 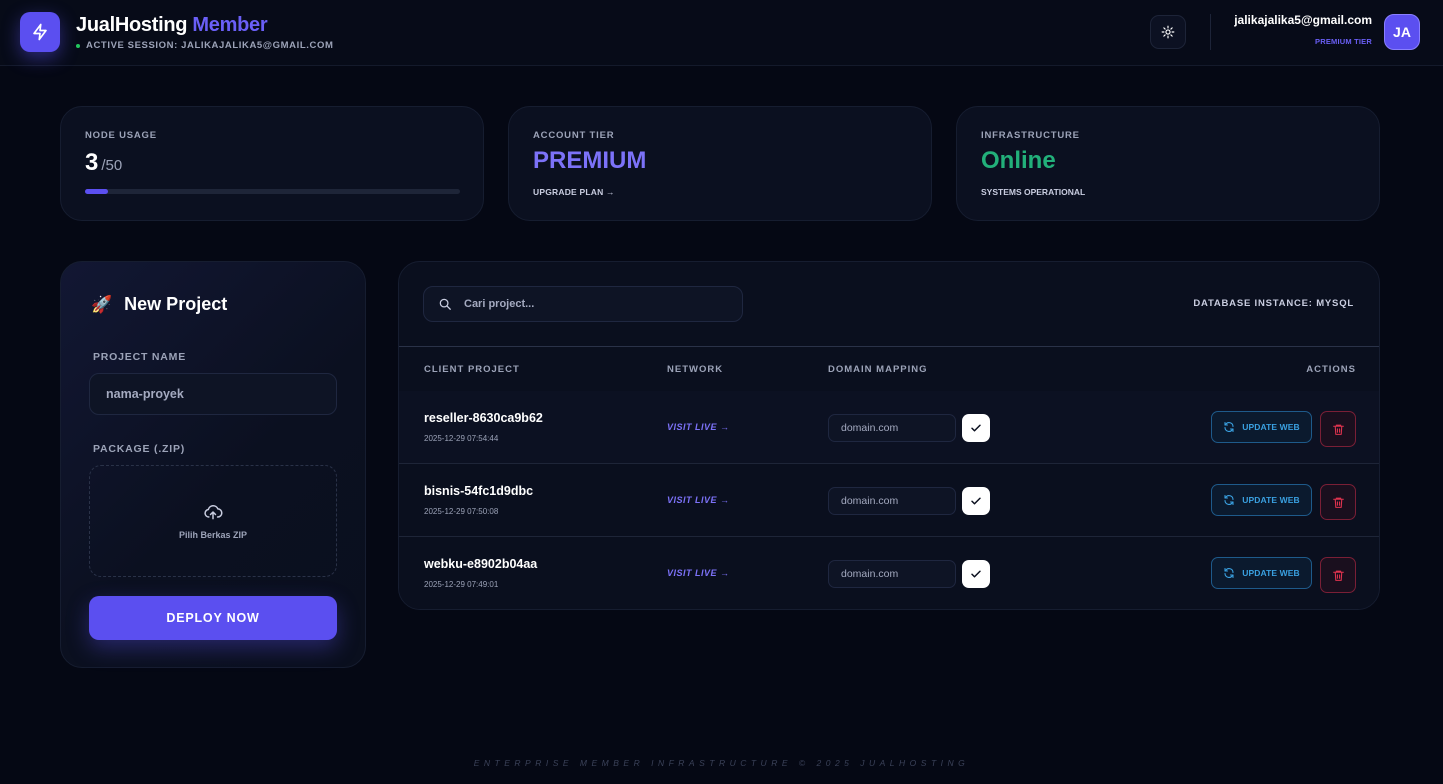 What do you see at coordinates (574, 192) in the screenshot?
I see `upgrade-plan-link: UPGRADE PLAN →` at bounding box center [574, 192].